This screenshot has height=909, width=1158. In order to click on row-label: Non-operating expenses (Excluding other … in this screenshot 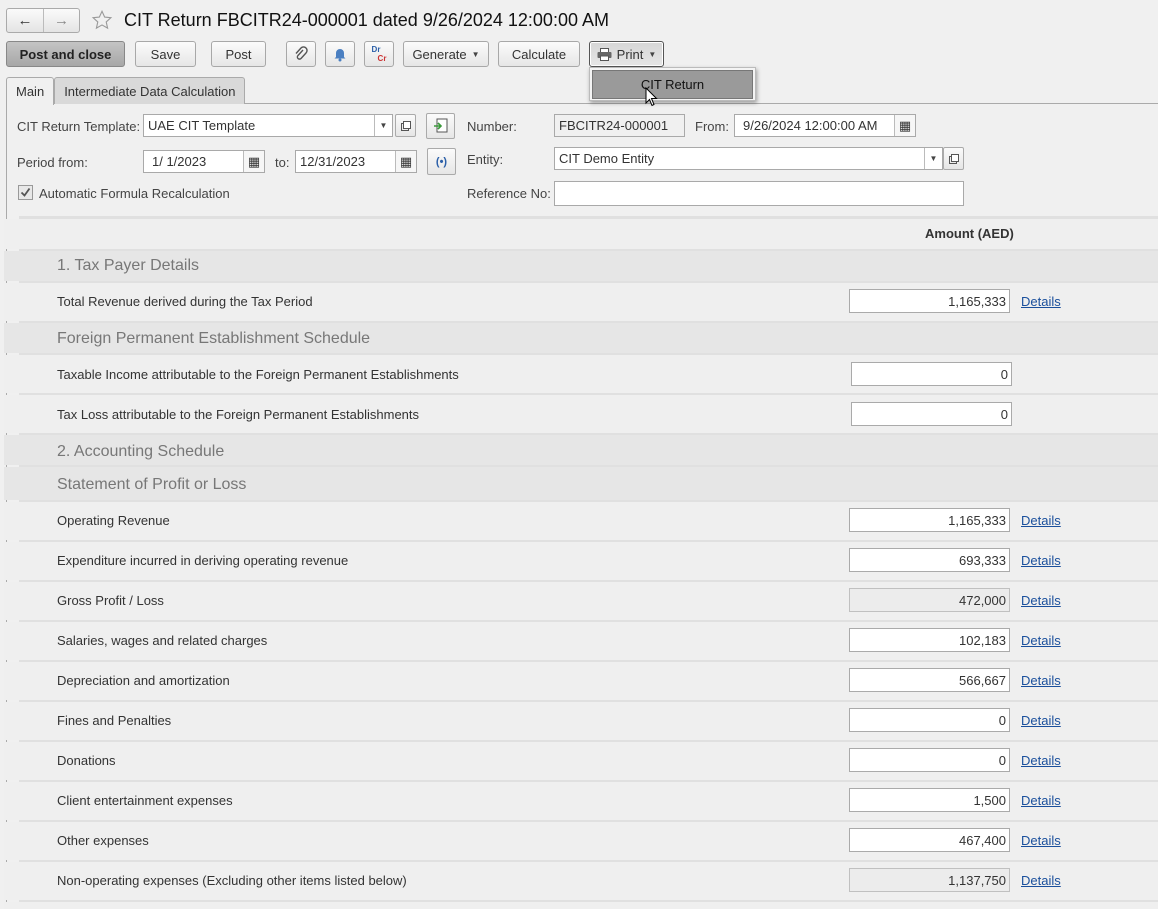, I will do `click(232, 880)`.